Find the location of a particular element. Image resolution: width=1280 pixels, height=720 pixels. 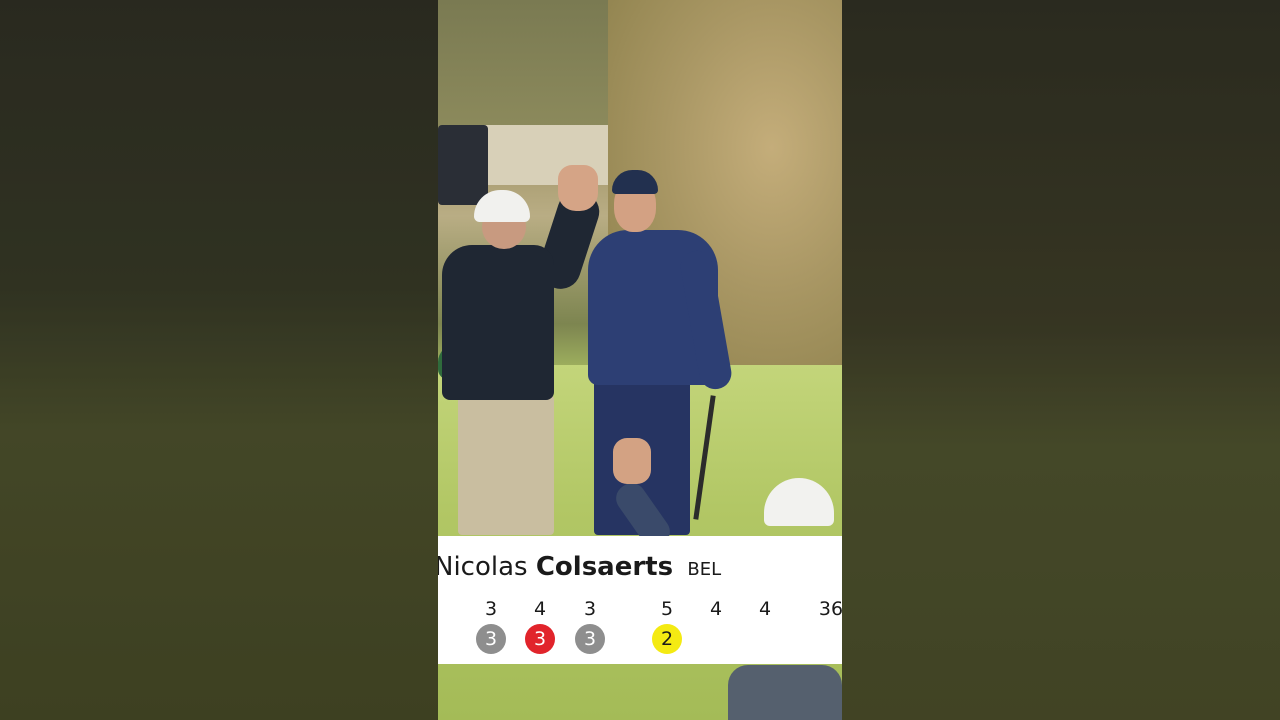

score-row: 3332 is located at coordinates (640, 639).